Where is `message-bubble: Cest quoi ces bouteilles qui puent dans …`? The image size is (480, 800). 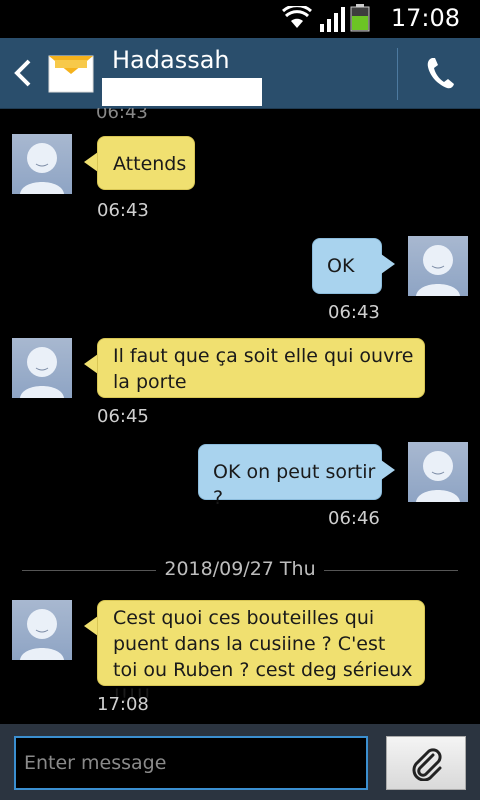
message-bubble: Cest quoi ces bouteilles qui puent dans … is located at coordinates (261, 653).